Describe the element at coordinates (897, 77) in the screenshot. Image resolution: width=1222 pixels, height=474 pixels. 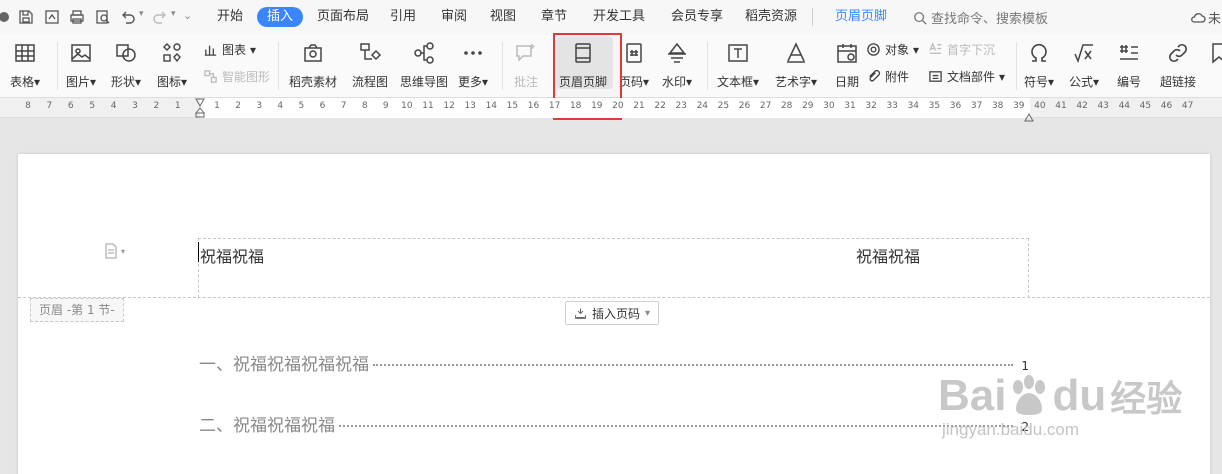
I see `attachment-label: 附件` at that location.